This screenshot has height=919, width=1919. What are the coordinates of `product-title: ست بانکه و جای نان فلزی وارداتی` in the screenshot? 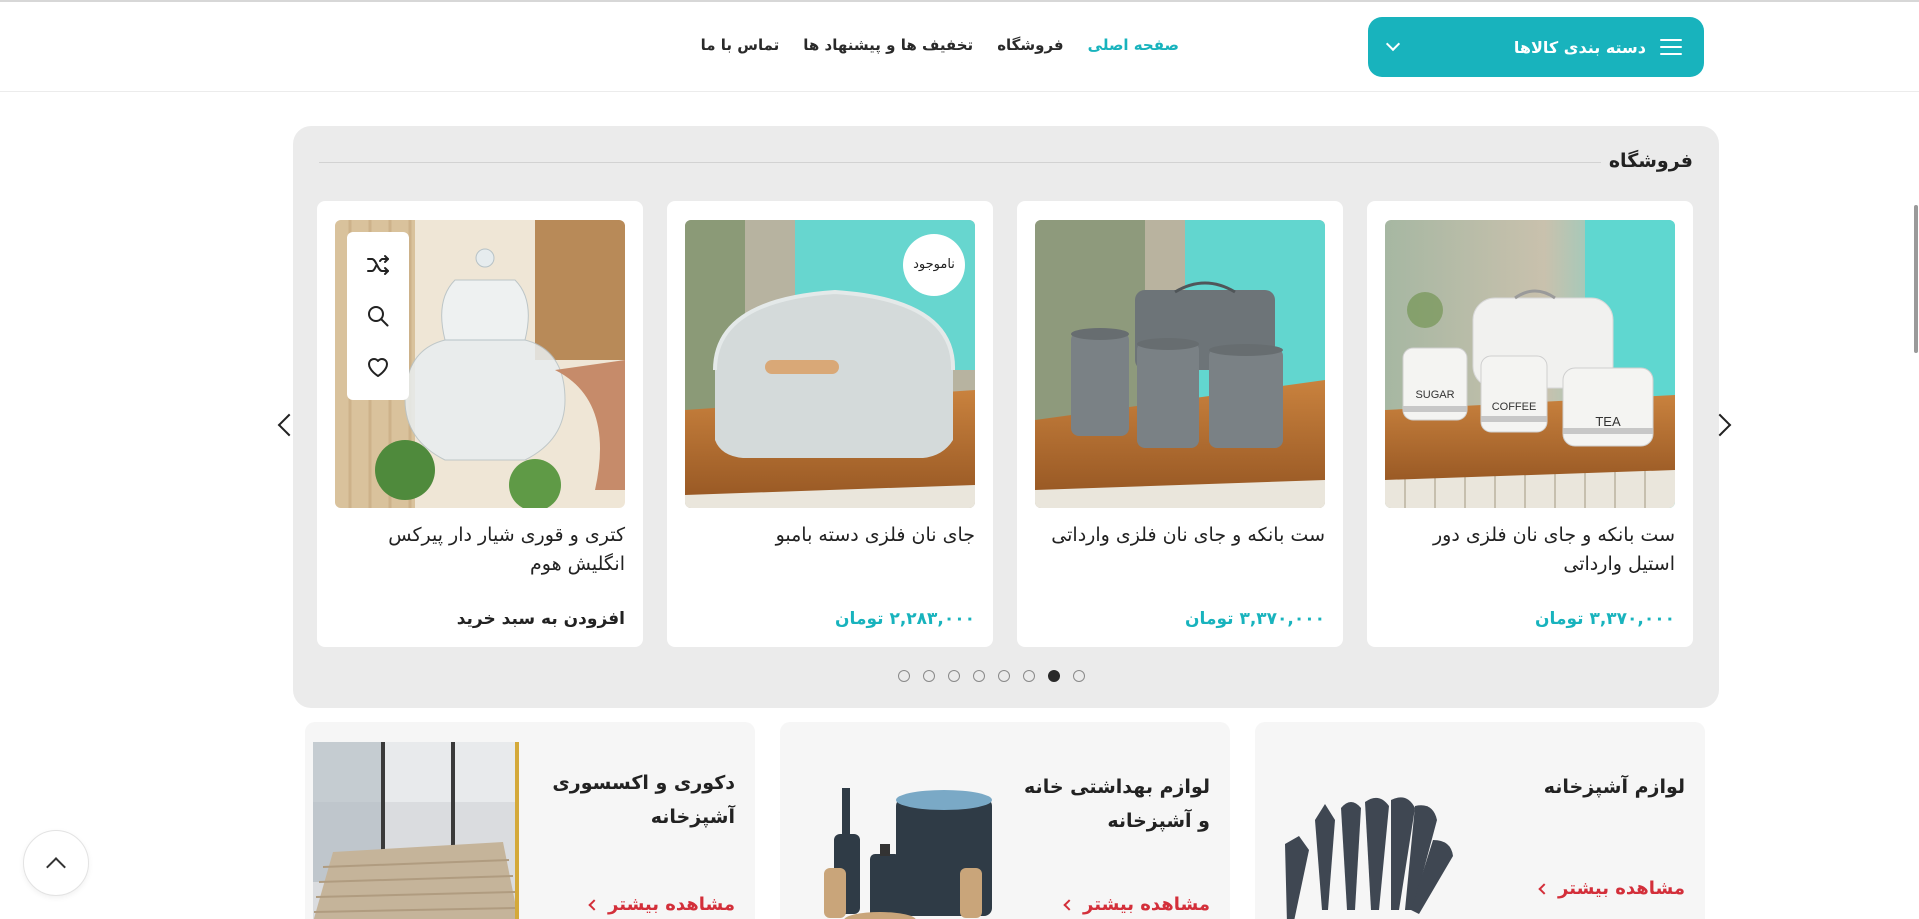 It's located at (1180, 535).